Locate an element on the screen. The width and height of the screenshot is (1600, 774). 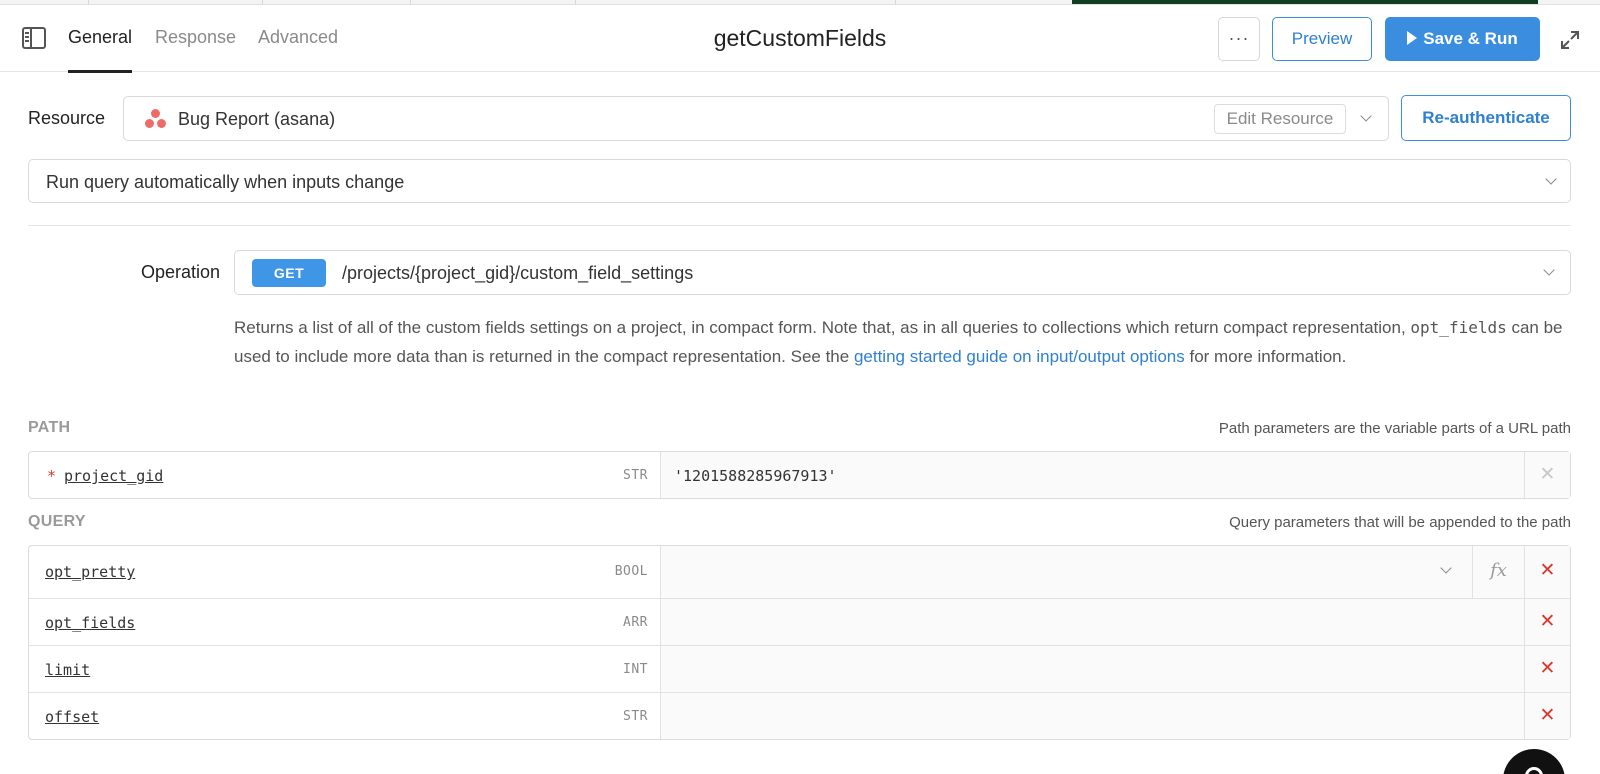
param-row: * project_gid STR '1201588285967913' ✕ is located at coordinates (799, 475).